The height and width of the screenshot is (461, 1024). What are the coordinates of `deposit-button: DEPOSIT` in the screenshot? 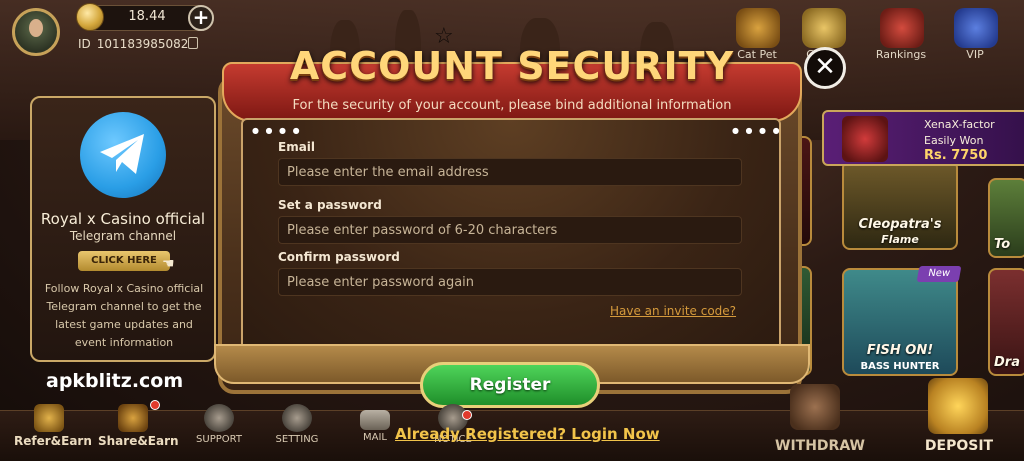 It's located at (959, 446).